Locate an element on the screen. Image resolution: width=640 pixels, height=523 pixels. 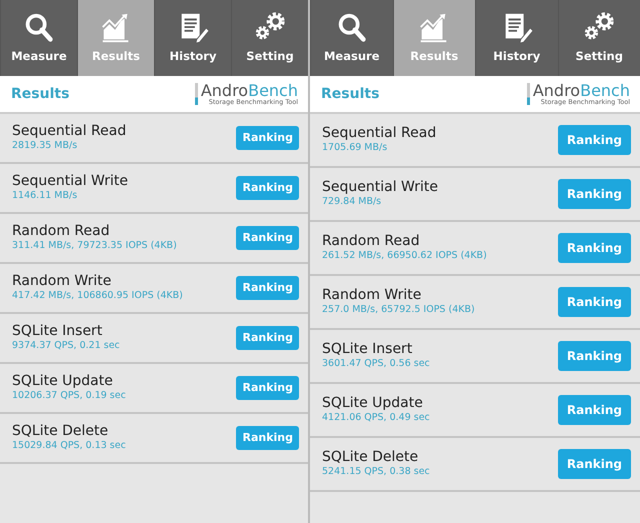
result-value: 5241.15 QPS, 0.38 sec is located at coordinates (376, 471).